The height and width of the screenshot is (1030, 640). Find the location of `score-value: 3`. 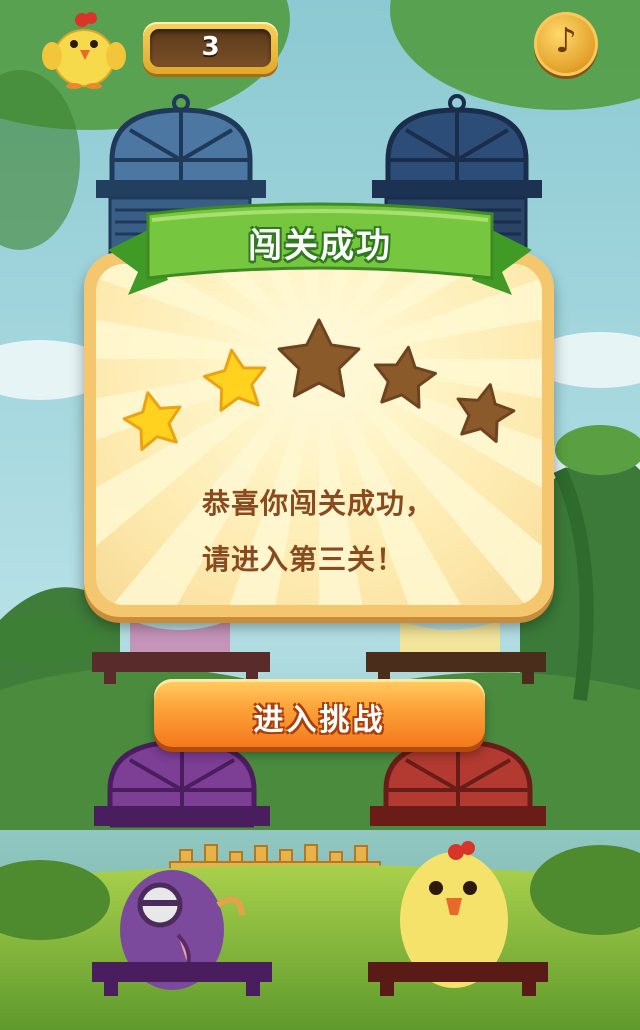

score-value: 3 is located at coordinates (210, 47).